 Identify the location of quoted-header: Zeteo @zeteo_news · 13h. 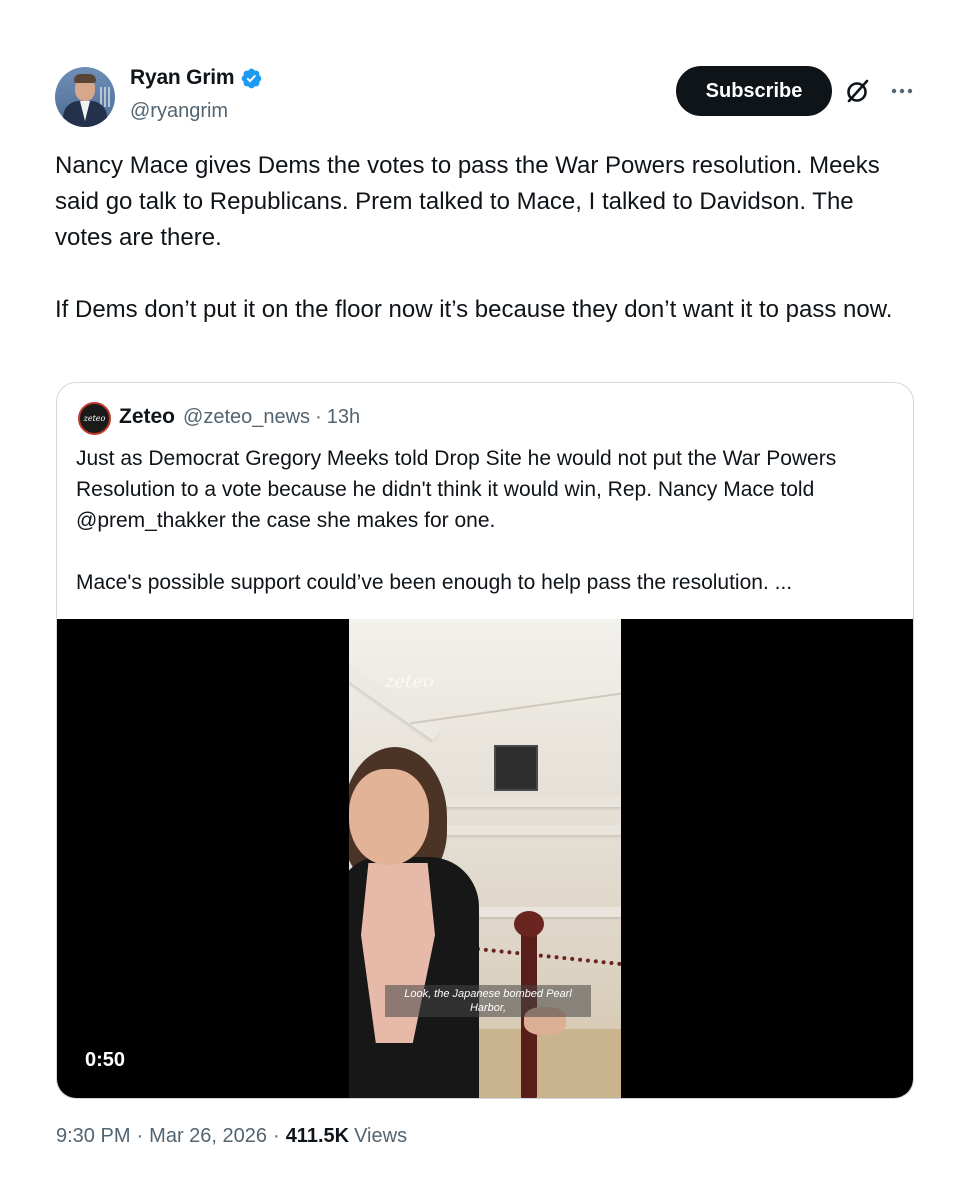
(239, 417).